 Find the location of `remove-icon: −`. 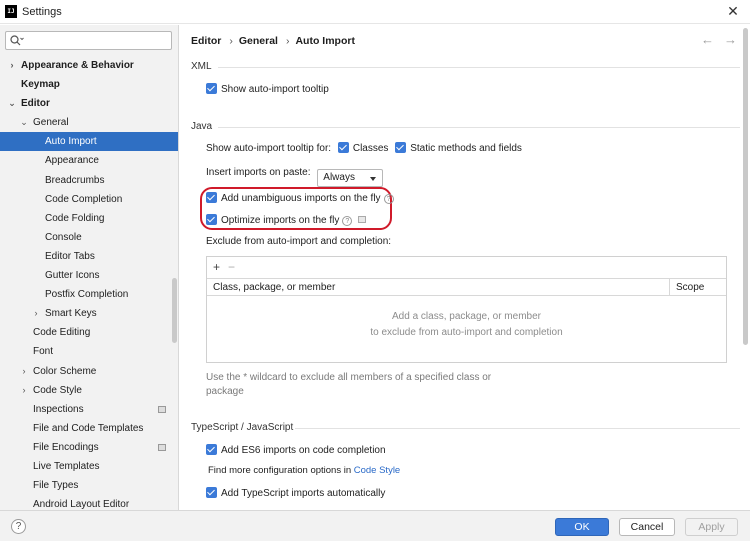

remove-icon: − is located at coordinates (231, 267).